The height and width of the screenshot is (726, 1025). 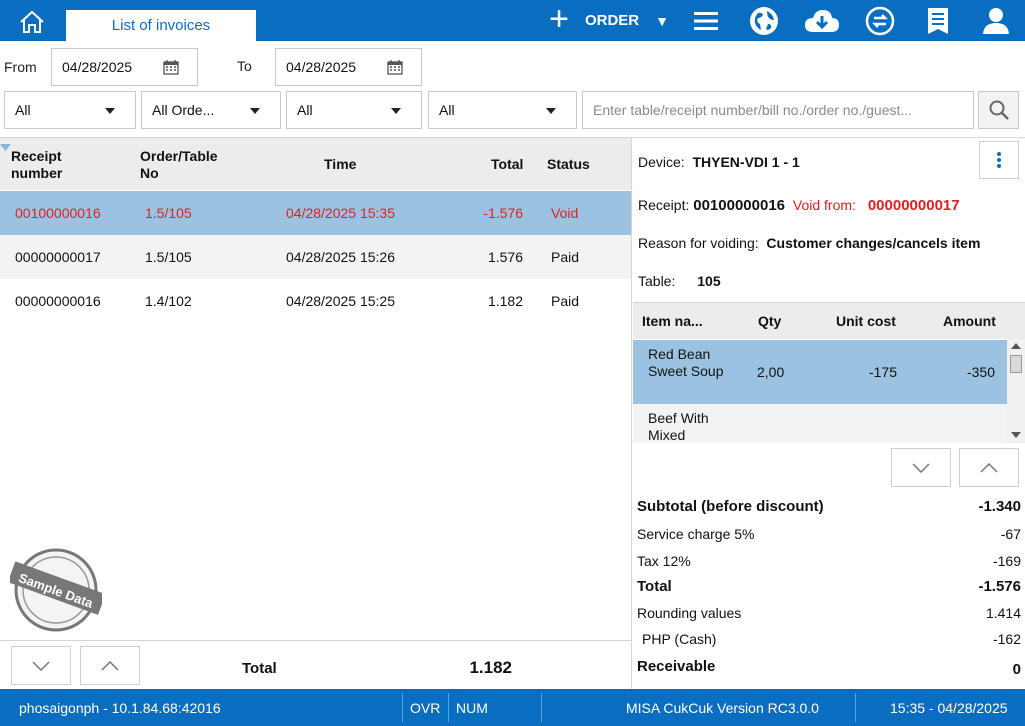 I want to click on footer-total-value: 1.182, so click(x=490, y=667).